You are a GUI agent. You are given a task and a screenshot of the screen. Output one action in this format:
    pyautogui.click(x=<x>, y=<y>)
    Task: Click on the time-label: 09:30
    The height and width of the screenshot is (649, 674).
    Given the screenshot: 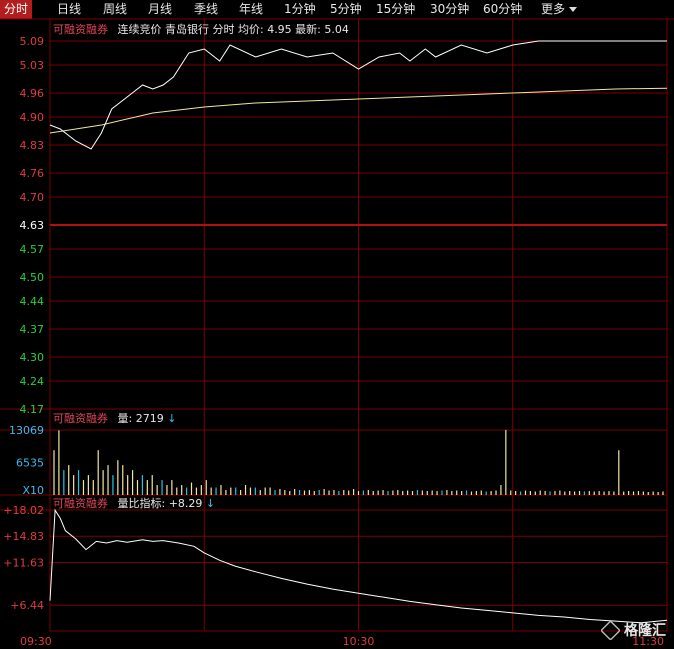 What is the action you would take?
    pyautogui.click(x=36, y=641)
    